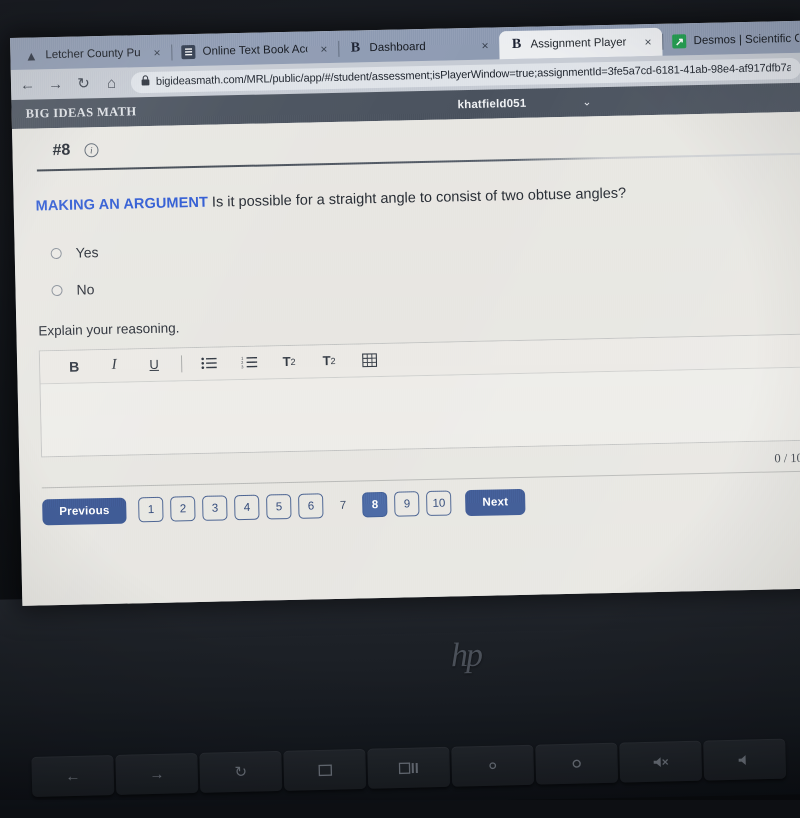  Describe the element at coordinates (57, 290) in the screenshot. I see `radio-no` at that location.